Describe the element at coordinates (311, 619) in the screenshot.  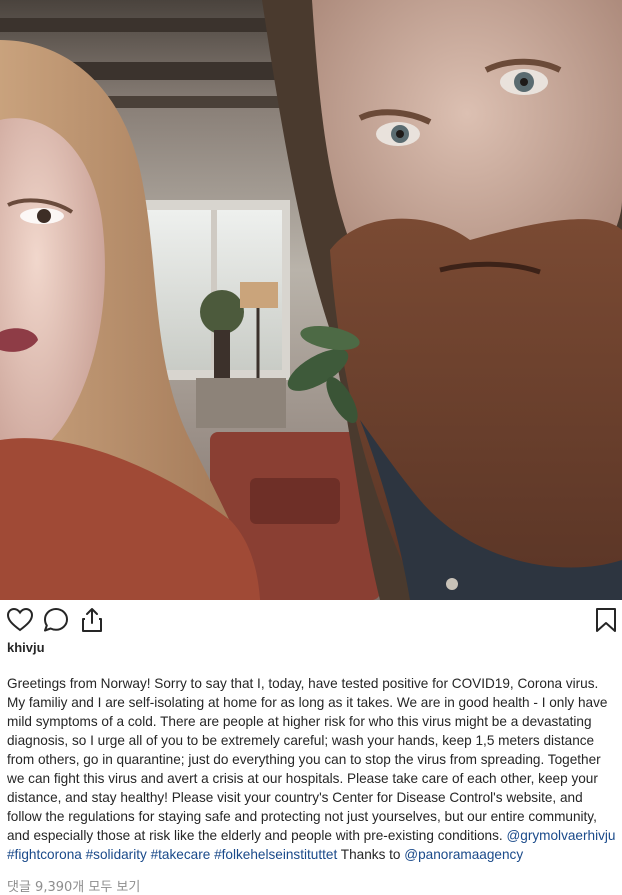
I see `post-actions-bar` at that location.